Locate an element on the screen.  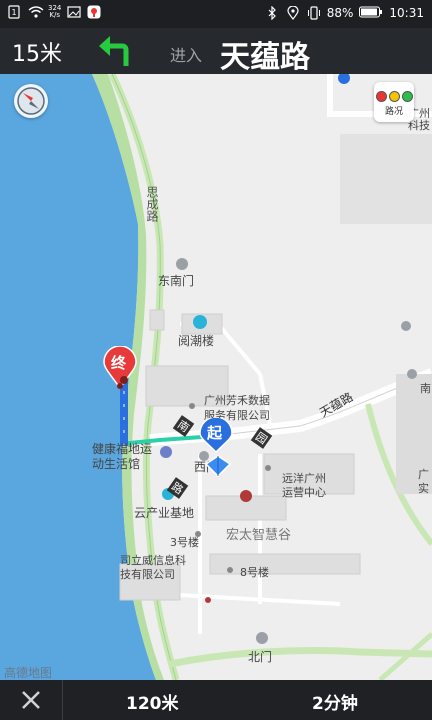
remaining-distance: 120米 is located at coordinates (152, 704).